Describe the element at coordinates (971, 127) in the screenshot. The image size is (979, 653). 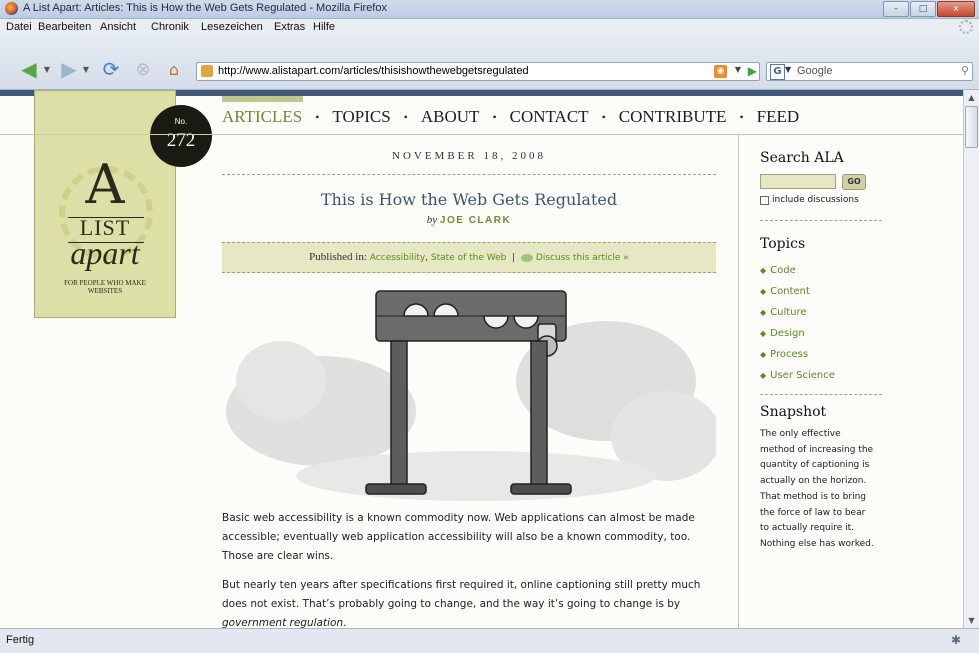
I see `scroll-thumb` at that location.